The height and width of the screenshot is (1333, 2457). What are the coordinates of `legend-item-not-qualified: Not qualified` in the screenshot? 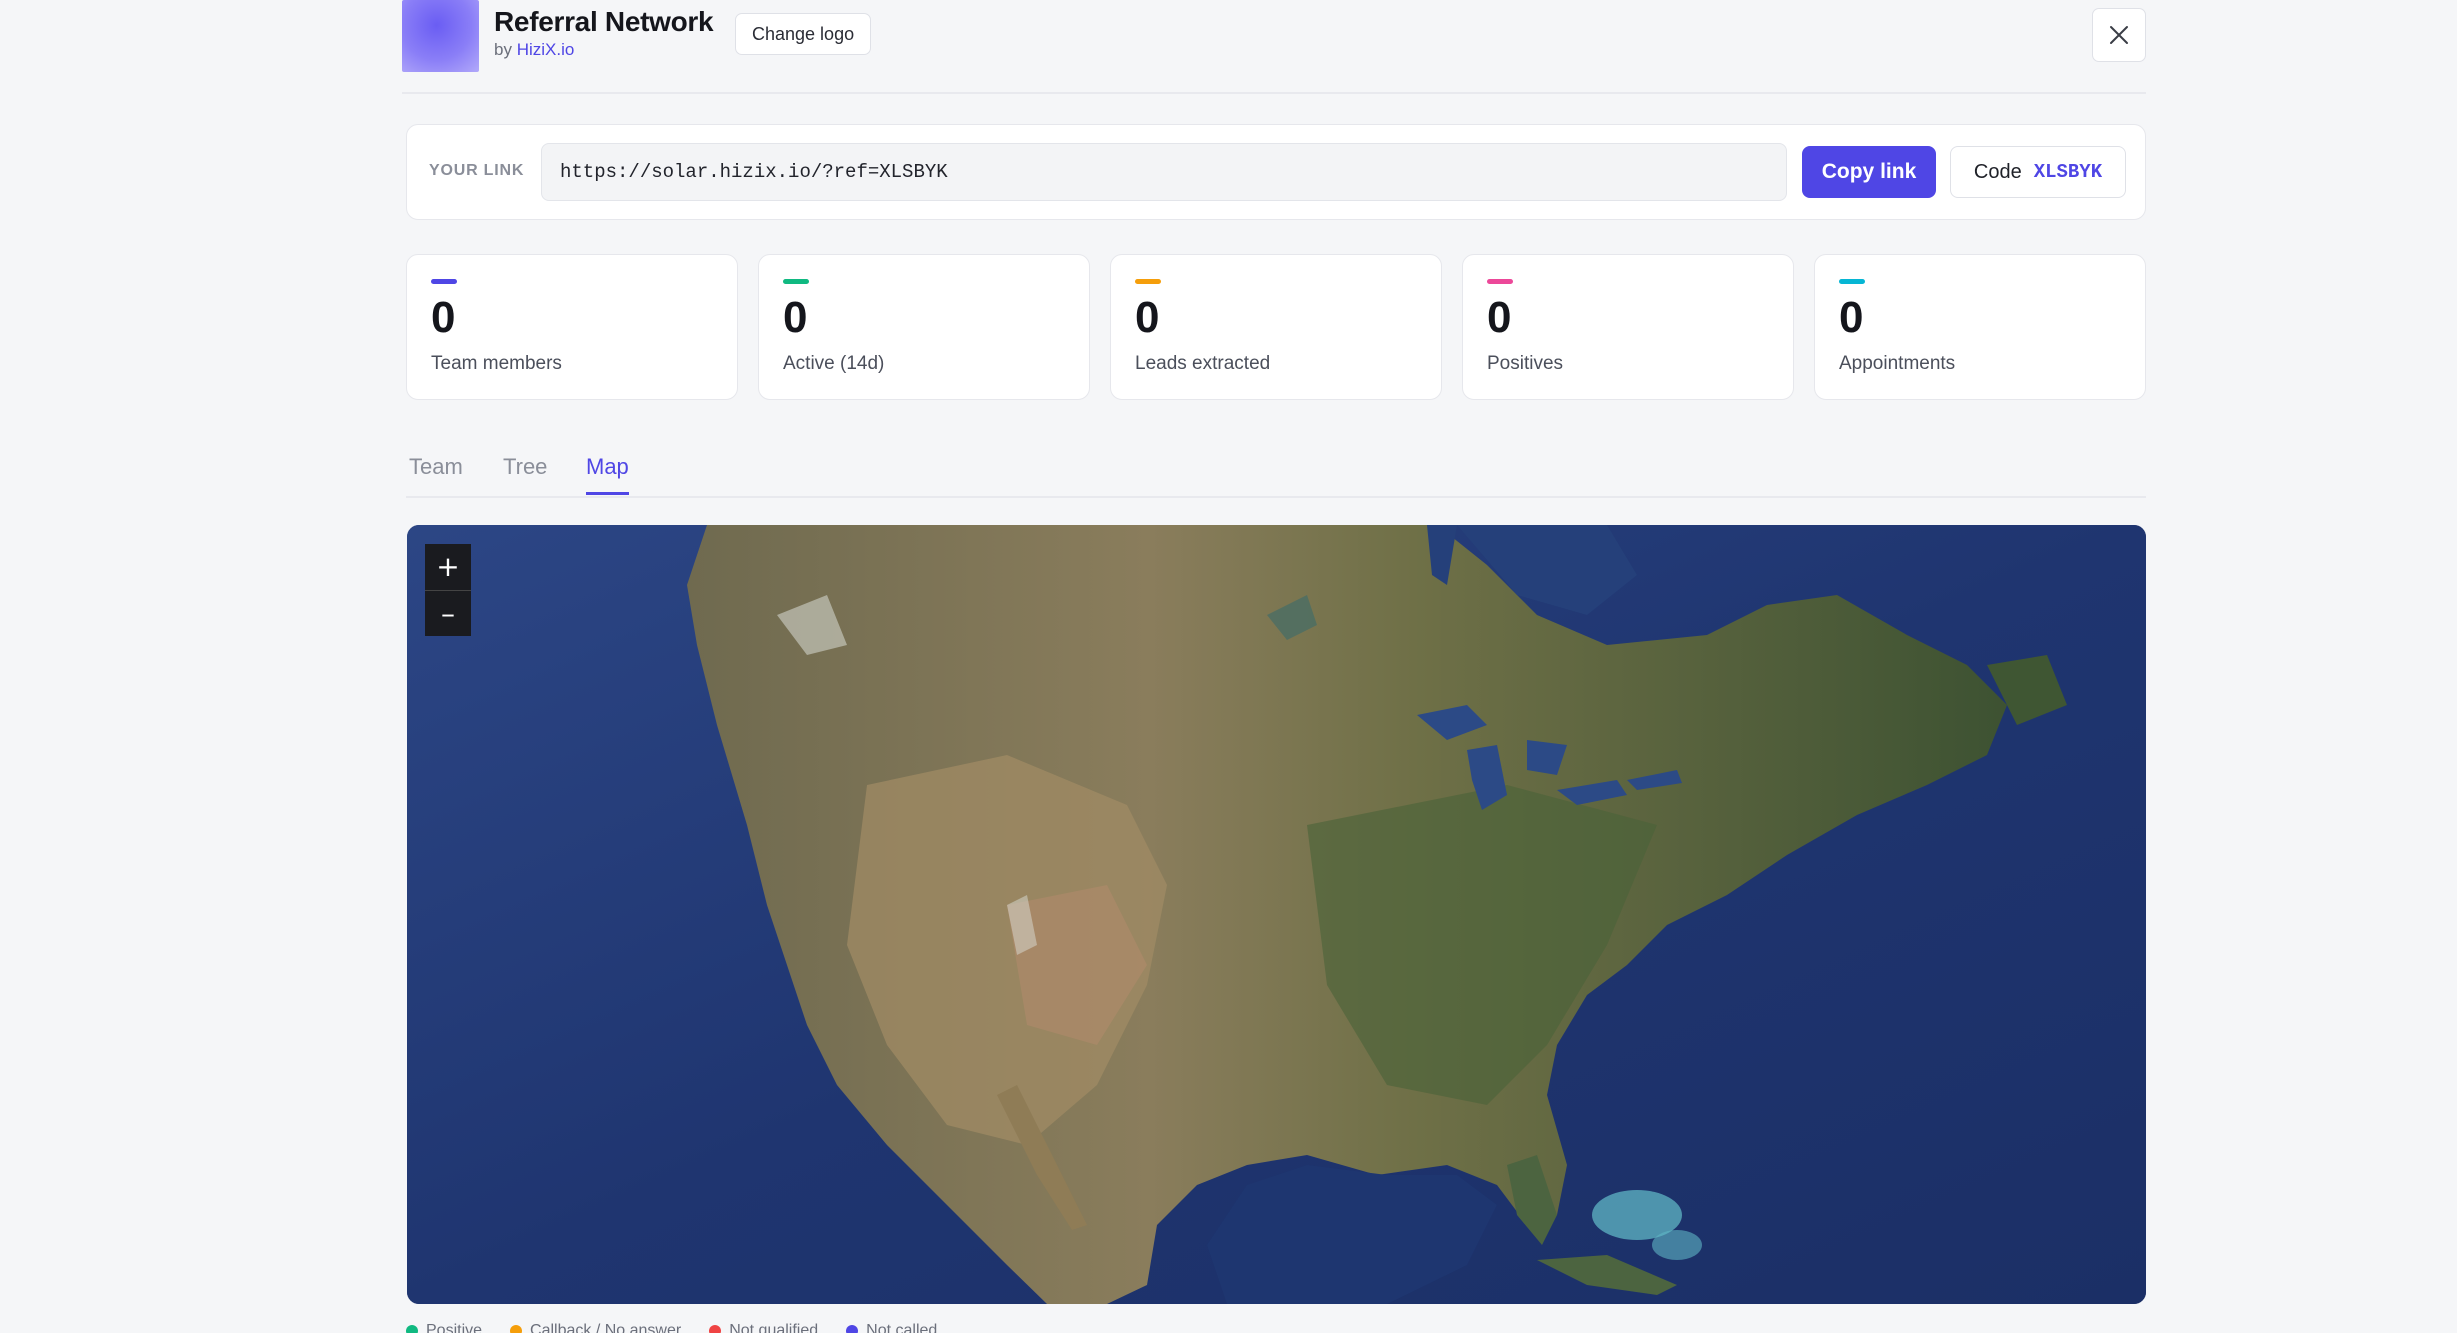 It's located at (763, 1327).